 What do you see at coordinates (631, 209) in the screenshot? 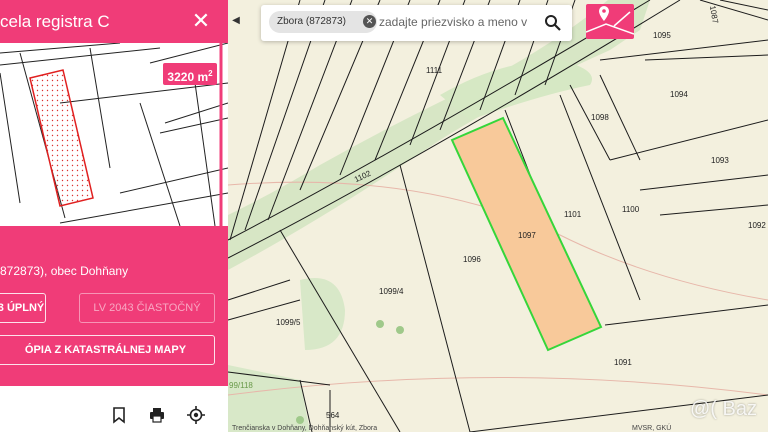
I see `parcel-label: 1100` at bounding box center [631, 209].